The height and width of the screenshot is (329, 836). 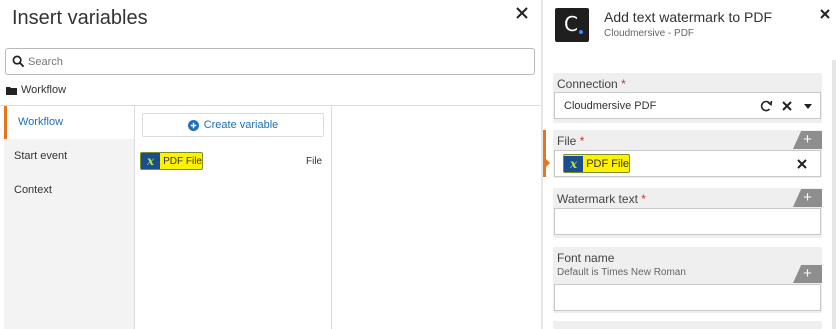 What do you see at coordinates (687, 221) in the screenshot?
I see `watermark-text-input` at bounding box center [687, 221].